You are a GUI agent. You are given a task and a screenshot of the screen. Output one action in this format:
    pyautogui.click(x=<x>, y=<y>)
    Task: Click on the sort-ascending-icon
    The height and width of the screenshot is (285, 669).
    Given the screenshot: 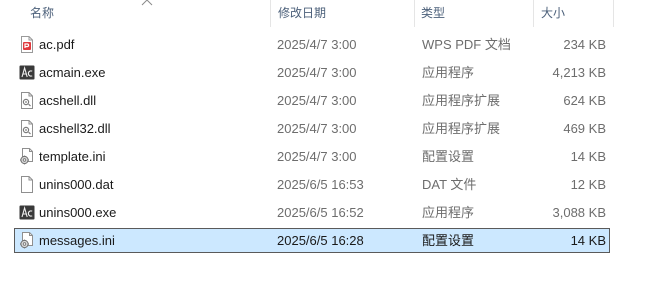 What is the action you would take?
    pyautogui.click(x=147, y=3)
    